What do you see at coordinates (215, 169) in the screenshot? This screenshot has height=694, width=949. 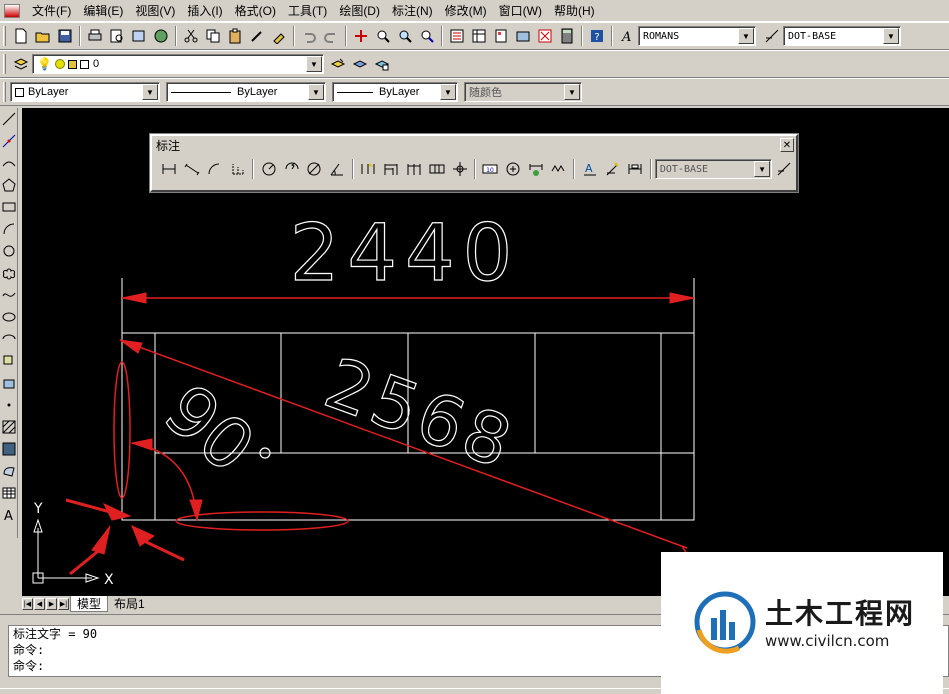 I see `arc-length-dim-icon` at bounding box center [215, 169].